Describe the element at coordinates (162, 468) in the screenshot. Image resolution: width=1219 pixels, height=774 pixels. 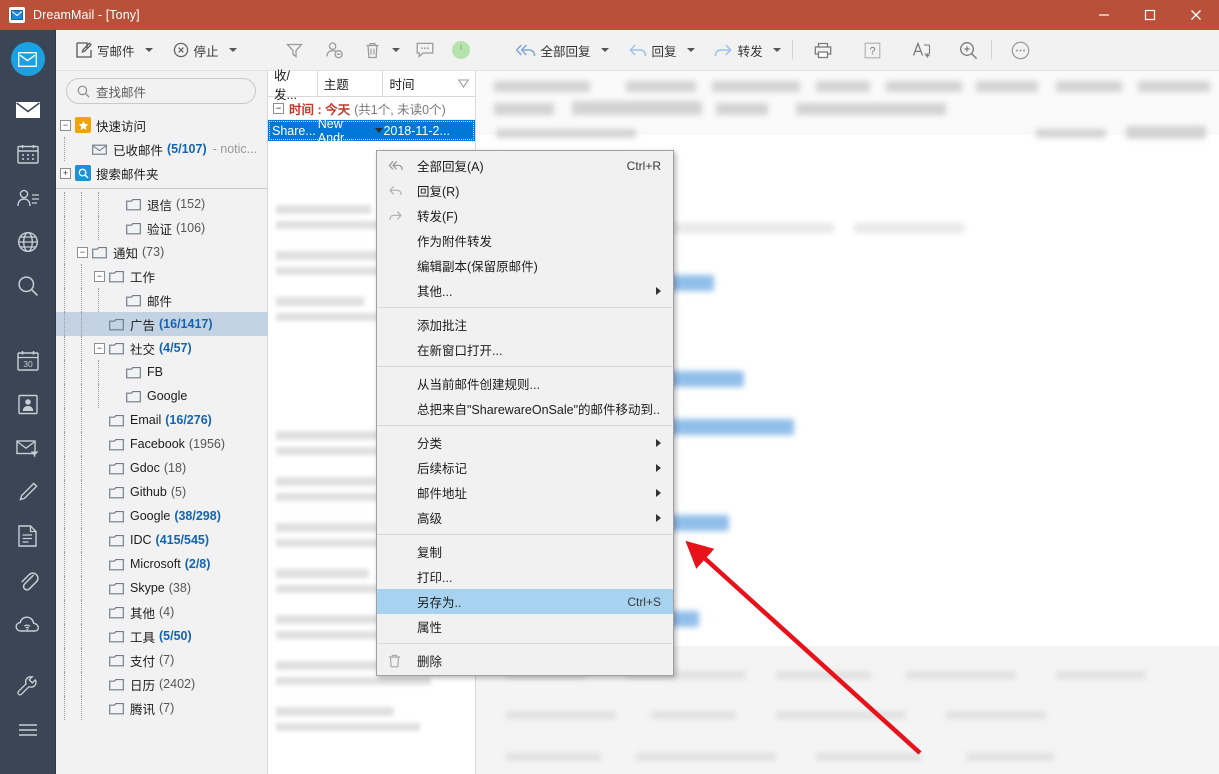
I see `folder-item-Gdoc: Gdoc (18)` at that location.